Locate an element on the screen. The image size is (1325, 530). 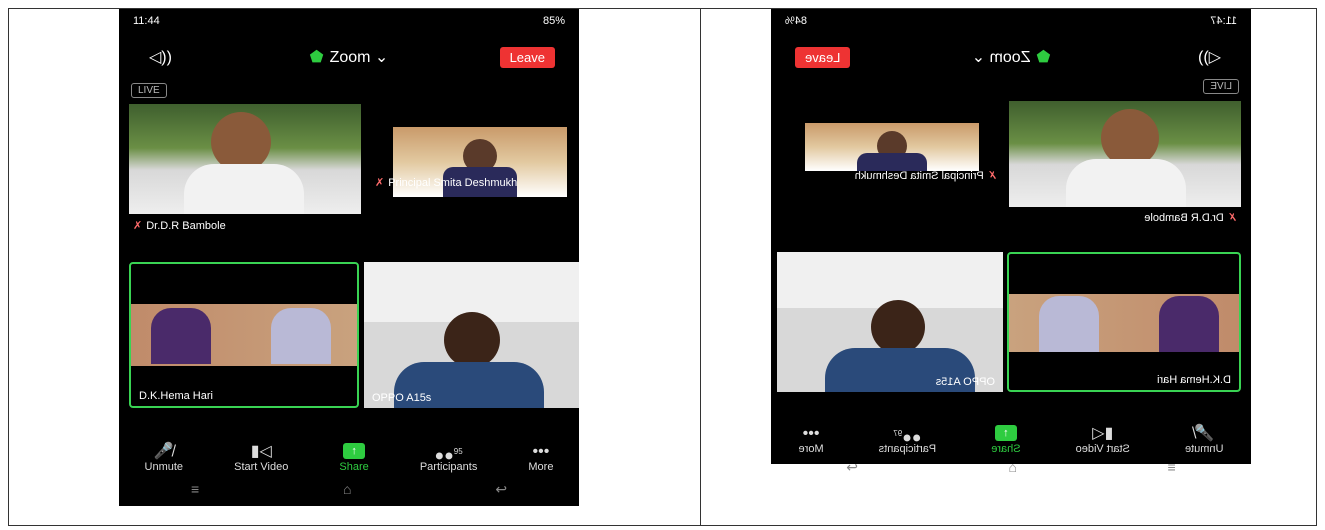
status-bar: 11:47 84% is located at coordinates (1011, 22).